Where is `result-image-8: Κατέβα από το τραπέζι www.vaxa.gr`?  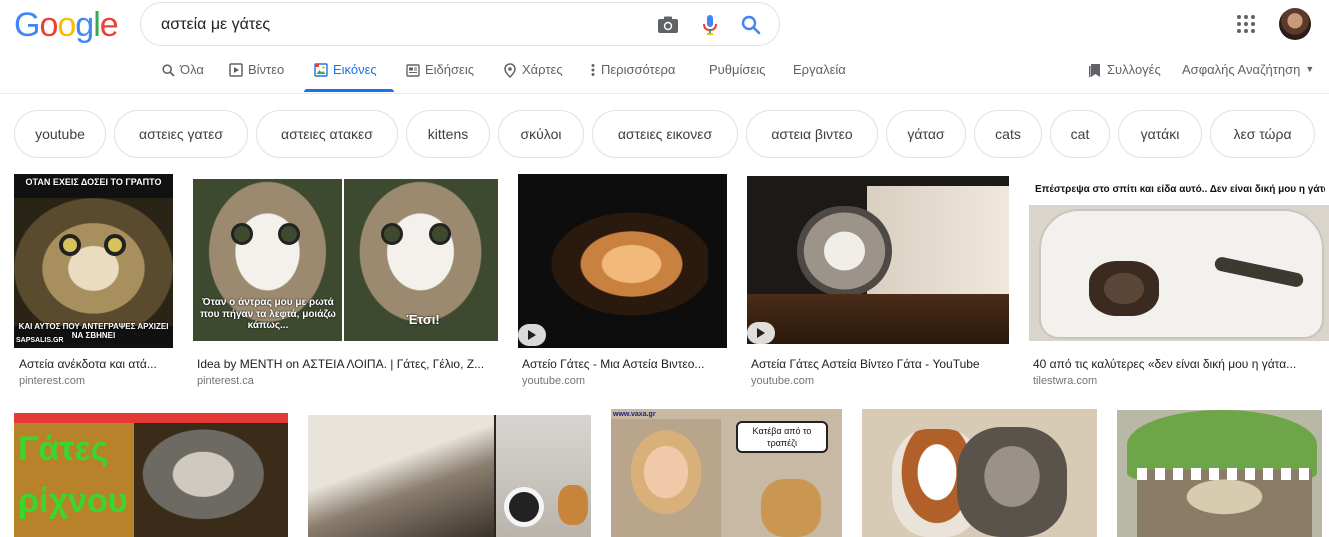 result-image-8: Κατέβα από το τραπέζι www.vaxa.gr is located at coordinates (726, 473).